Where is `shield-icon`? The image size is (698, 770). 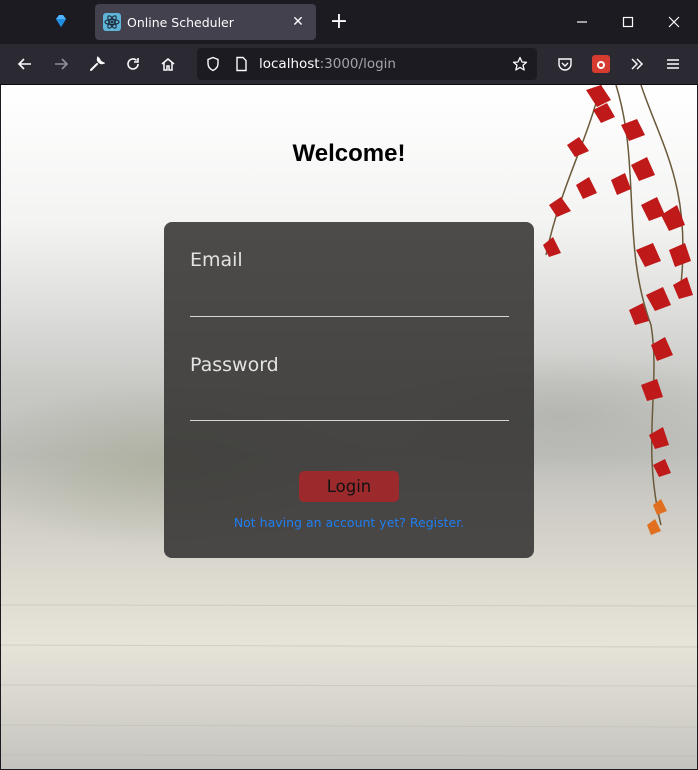
shield-icon is located at coordinates (213, 64).